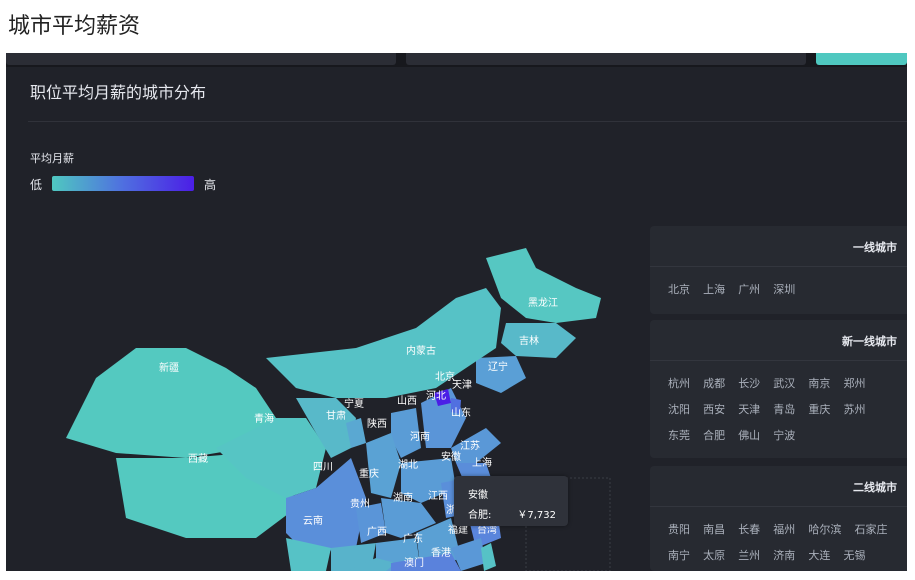 Image resolution: width=915 pixels, height=580 pixels. I want to click on city-link: 西安, so click(714, 410).